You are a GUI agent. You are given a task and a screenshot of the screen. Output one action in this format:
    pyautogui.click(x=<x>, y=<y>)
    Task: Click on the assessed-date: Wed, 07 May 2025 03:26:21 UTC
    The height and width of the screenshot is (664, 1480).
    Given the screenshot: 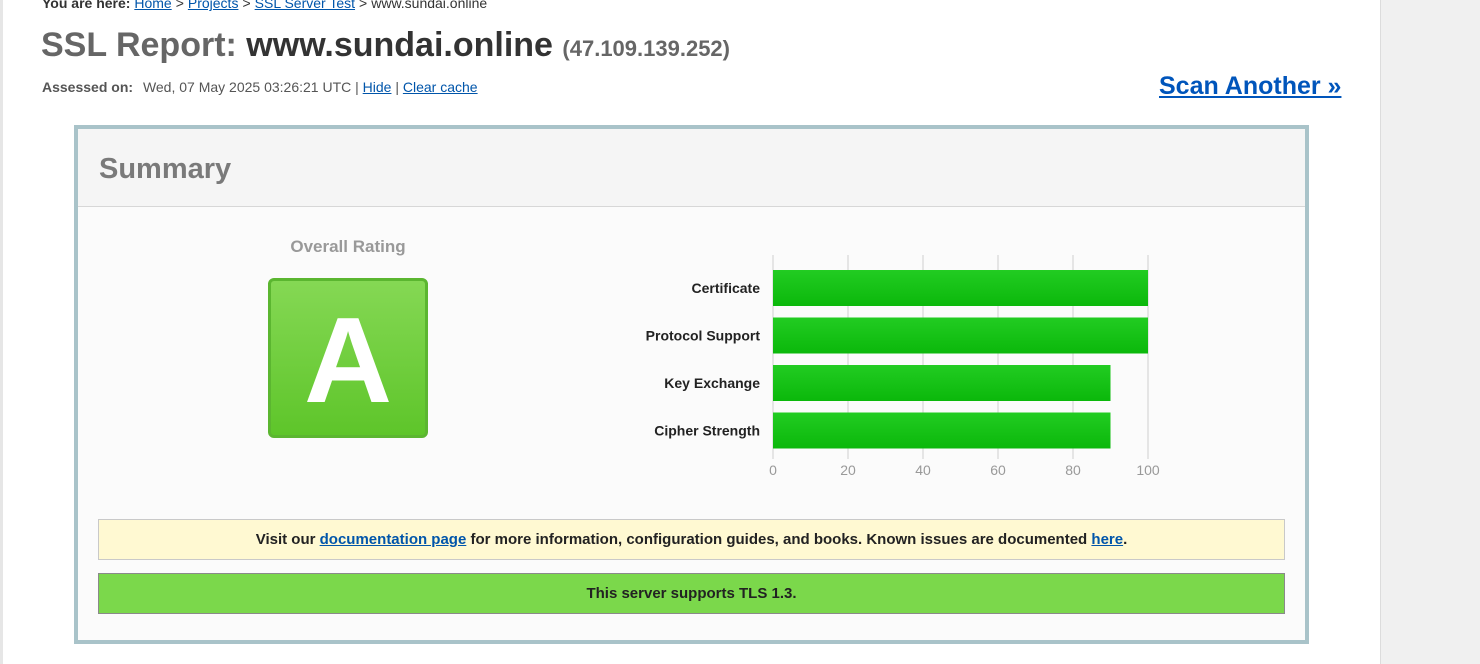 What is the action you would take?
    pyautogui.click(x=247, y=87)
    